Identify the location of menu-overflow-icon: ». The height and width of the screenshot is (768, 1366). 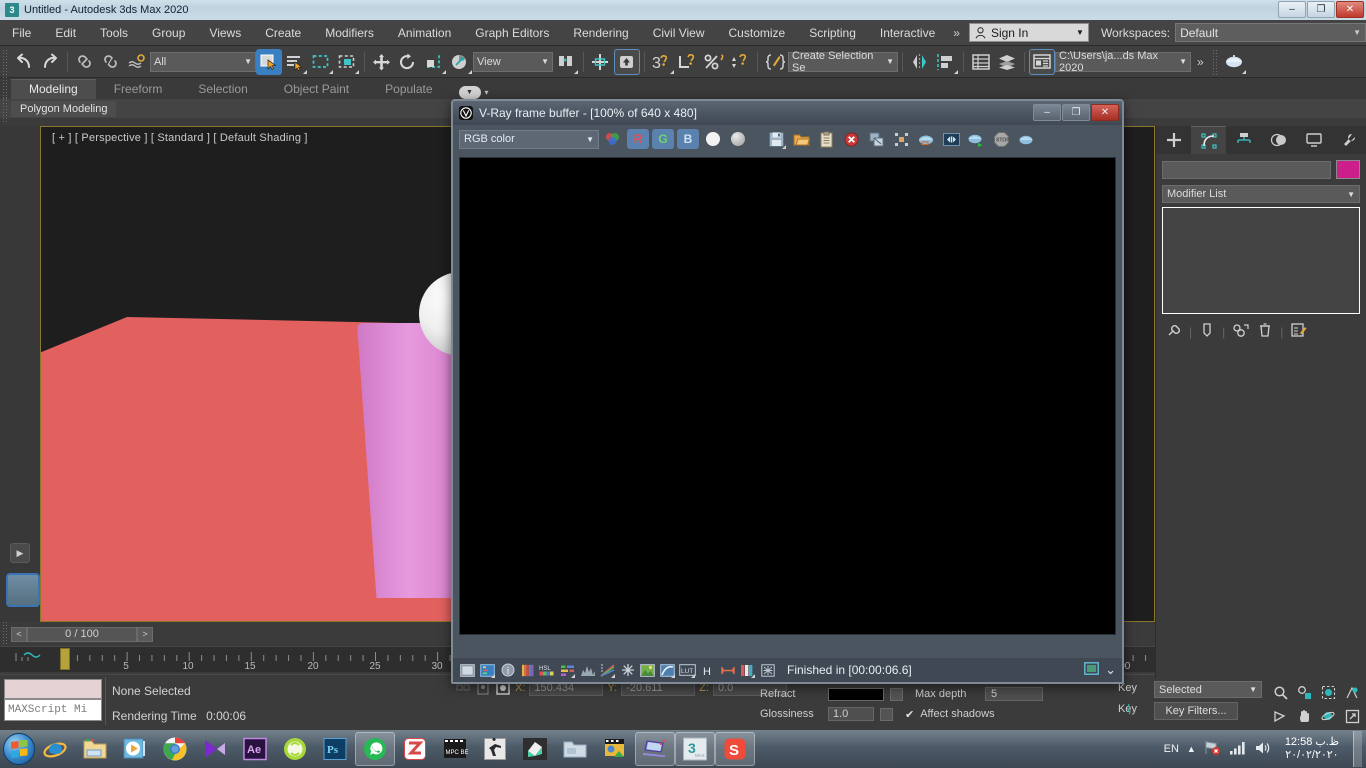
(956, 33).